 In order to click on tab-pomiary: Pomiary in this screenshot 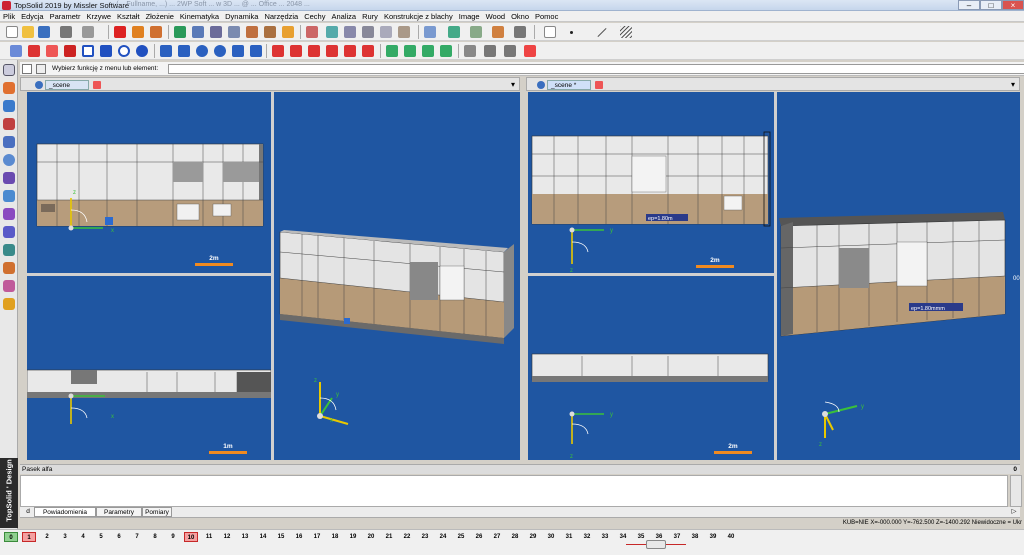, I will do `click(157, 512)`.